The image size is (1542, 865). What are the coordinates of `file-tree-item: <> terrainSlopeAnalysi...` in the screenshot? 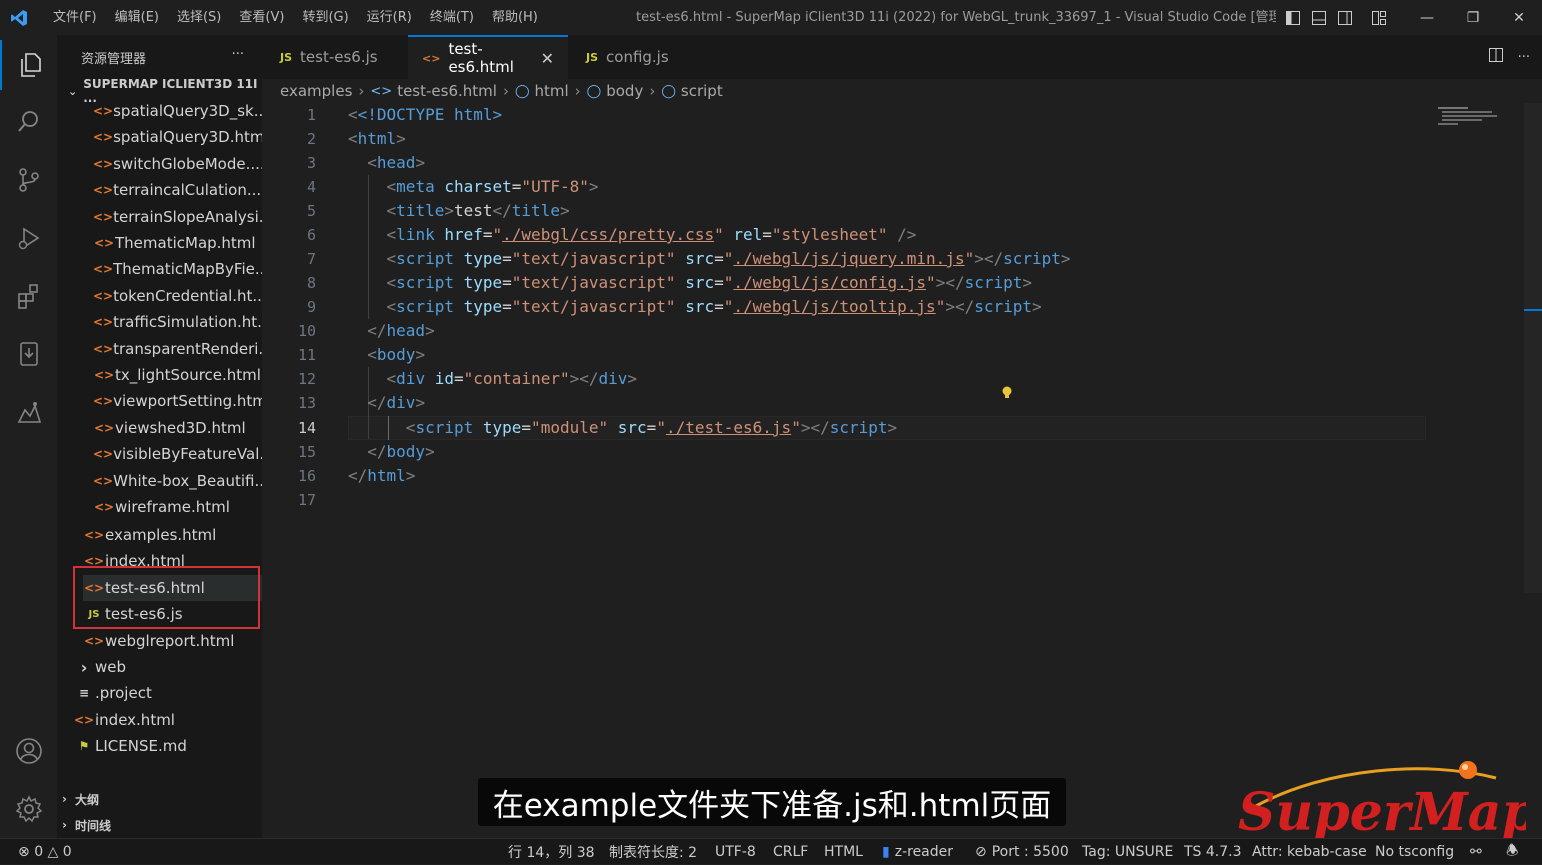 It's located at (177, 217).